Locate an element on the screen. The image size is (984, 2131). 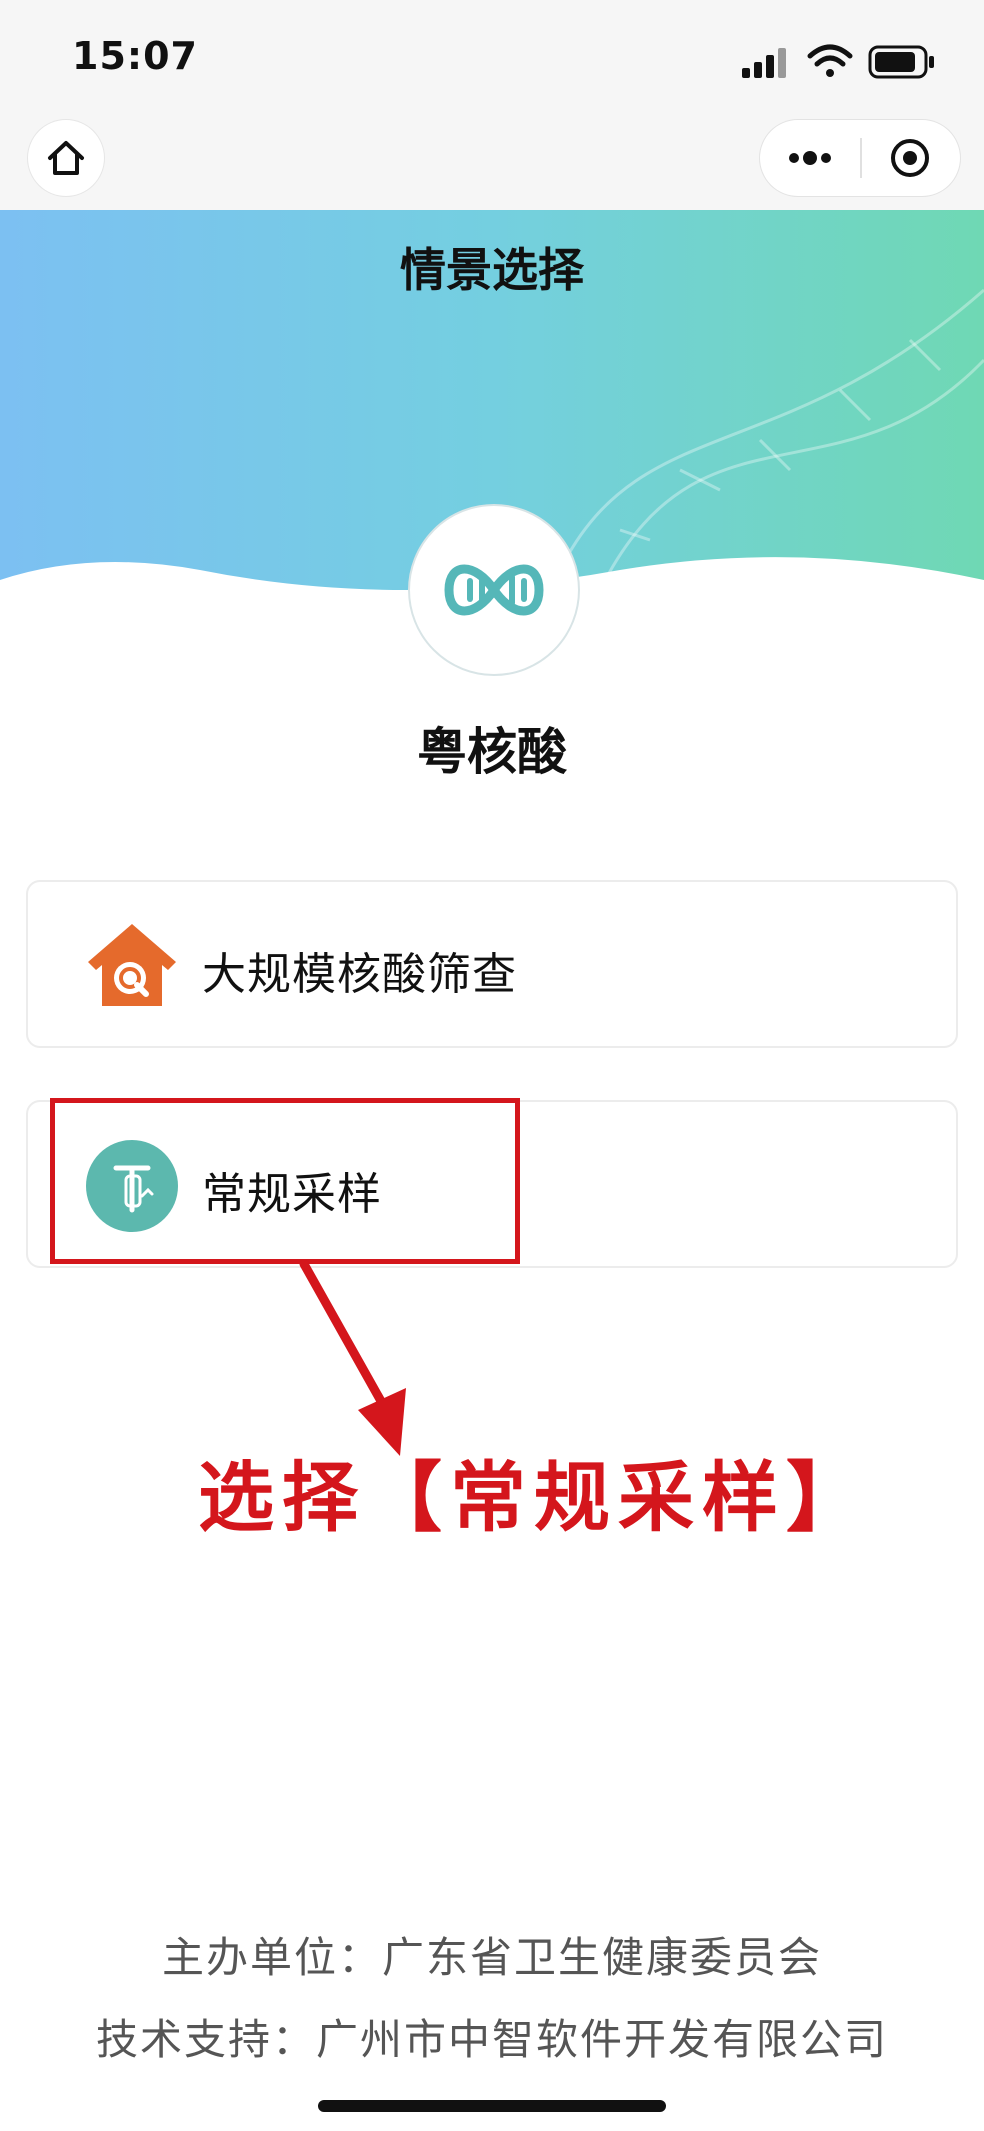
signal-icon is located at coordinates (764, 63).